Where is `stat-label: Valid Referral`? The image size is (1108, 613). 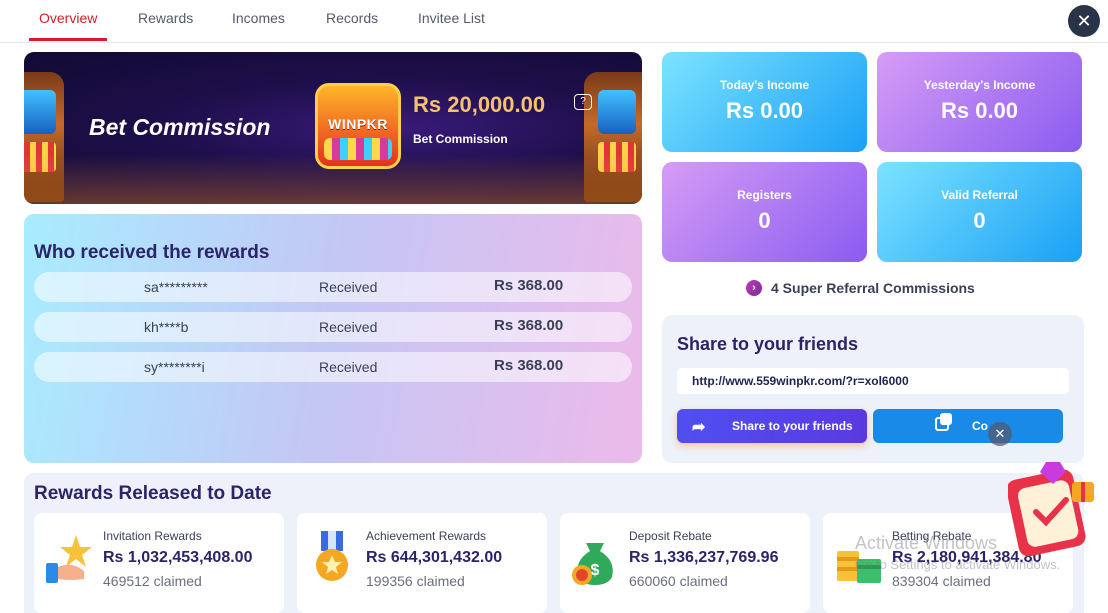
stat-label: Valid Referral is located at coordinates (979, 195).